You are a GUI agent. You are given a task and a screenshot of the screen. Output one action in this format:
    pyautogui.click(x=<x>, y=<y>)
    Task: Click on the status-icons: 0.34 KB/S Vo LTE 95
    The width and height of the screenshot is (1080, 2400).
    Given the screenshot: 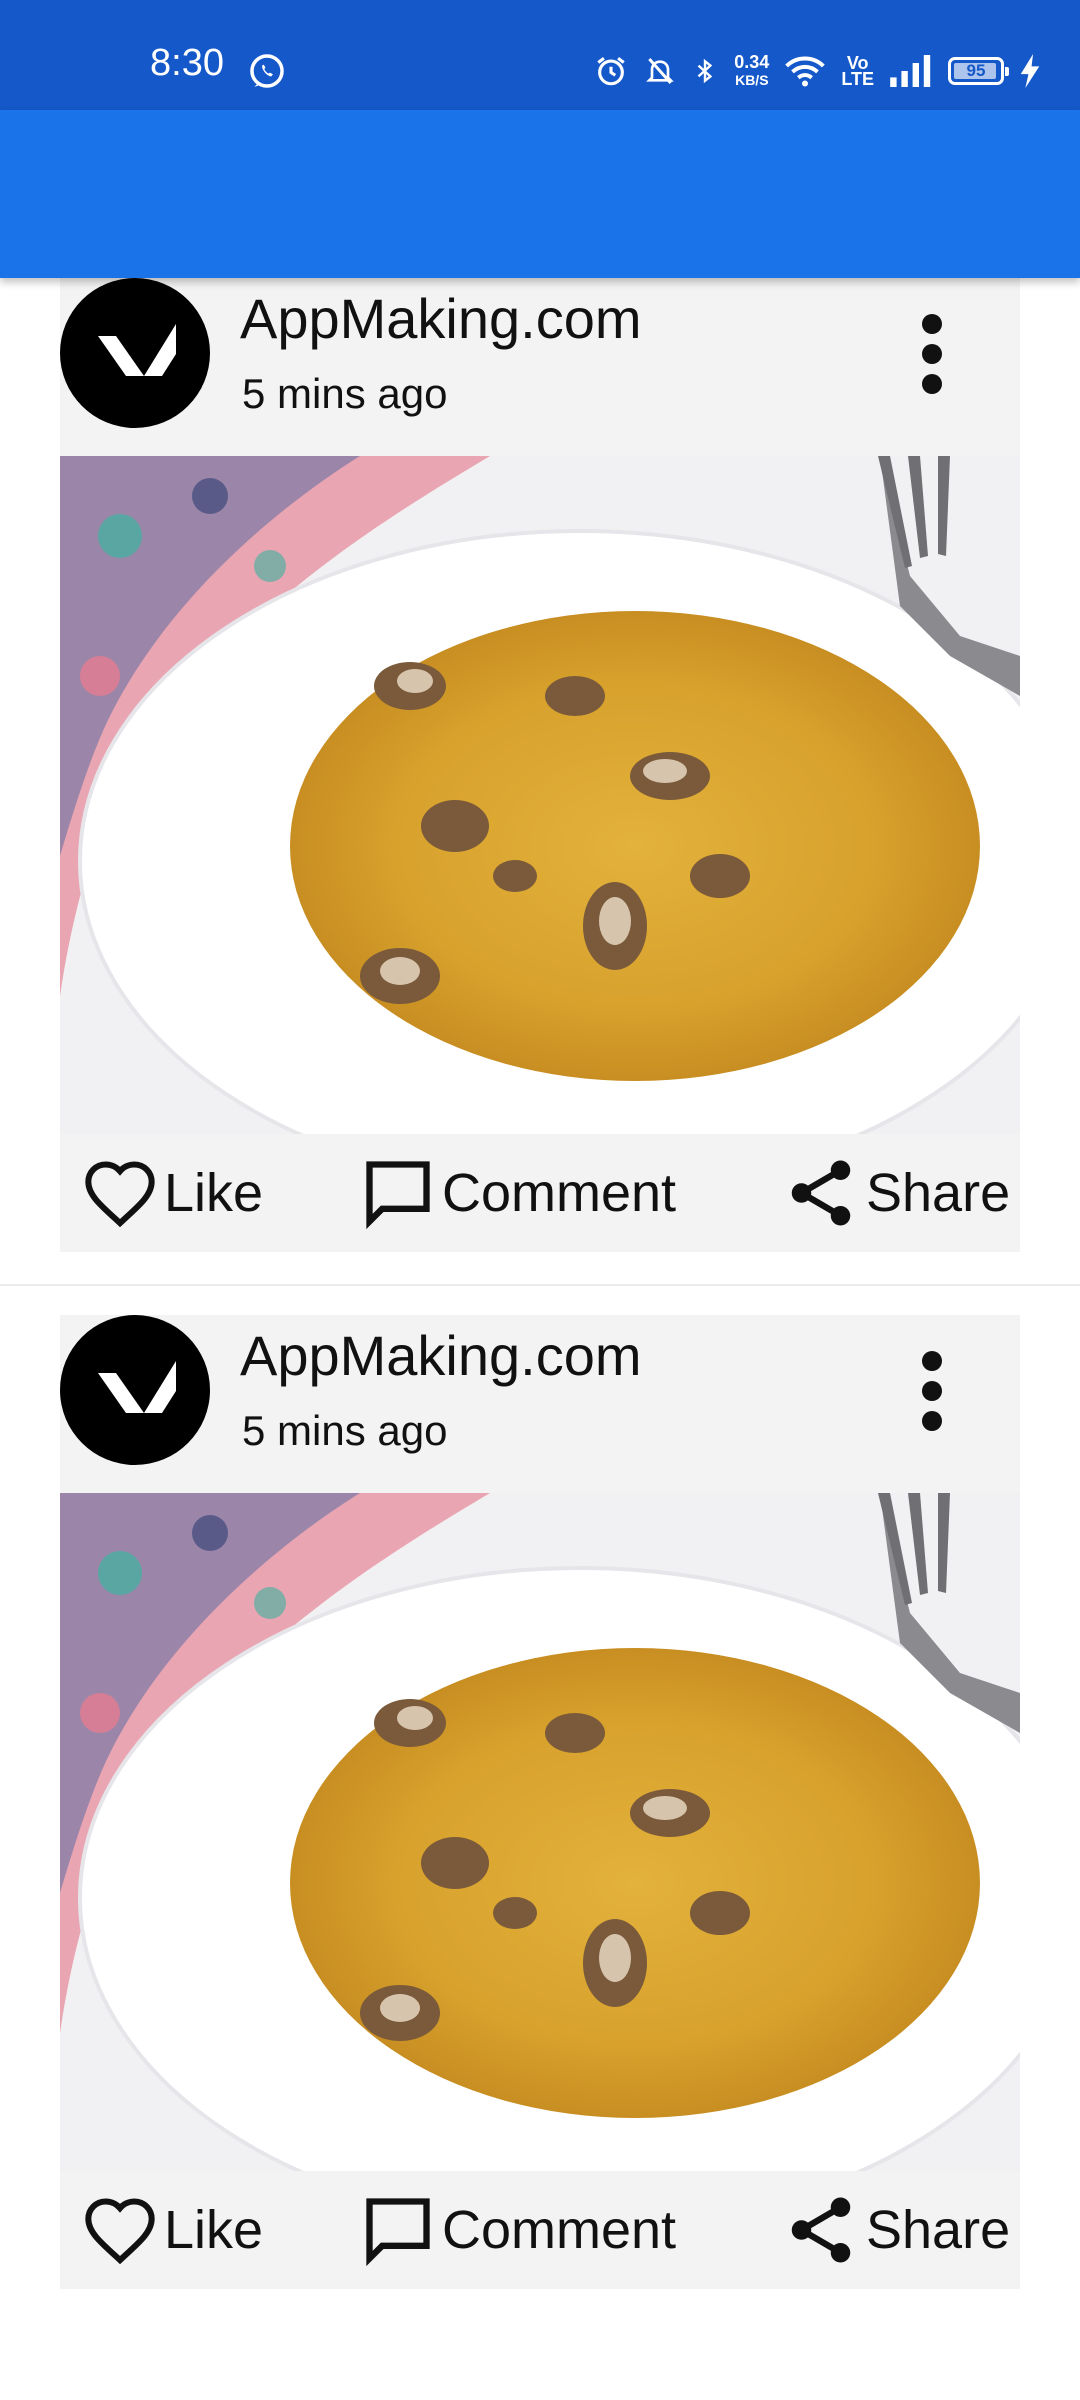 What is the action you would take?
    pyautogui.click(x=817, y=71)
    